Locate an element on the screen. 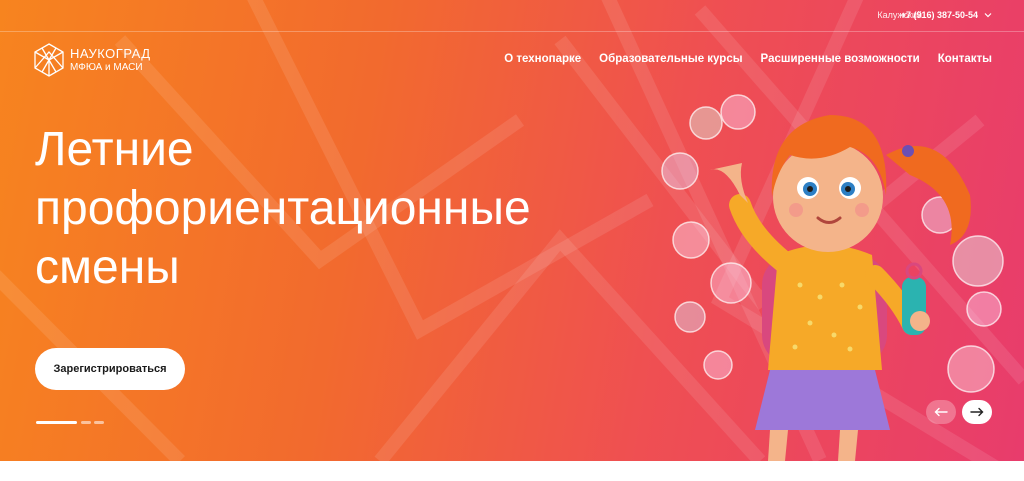  nav-item-courses: Образовательные курсы is located at coordinates (670, 59).